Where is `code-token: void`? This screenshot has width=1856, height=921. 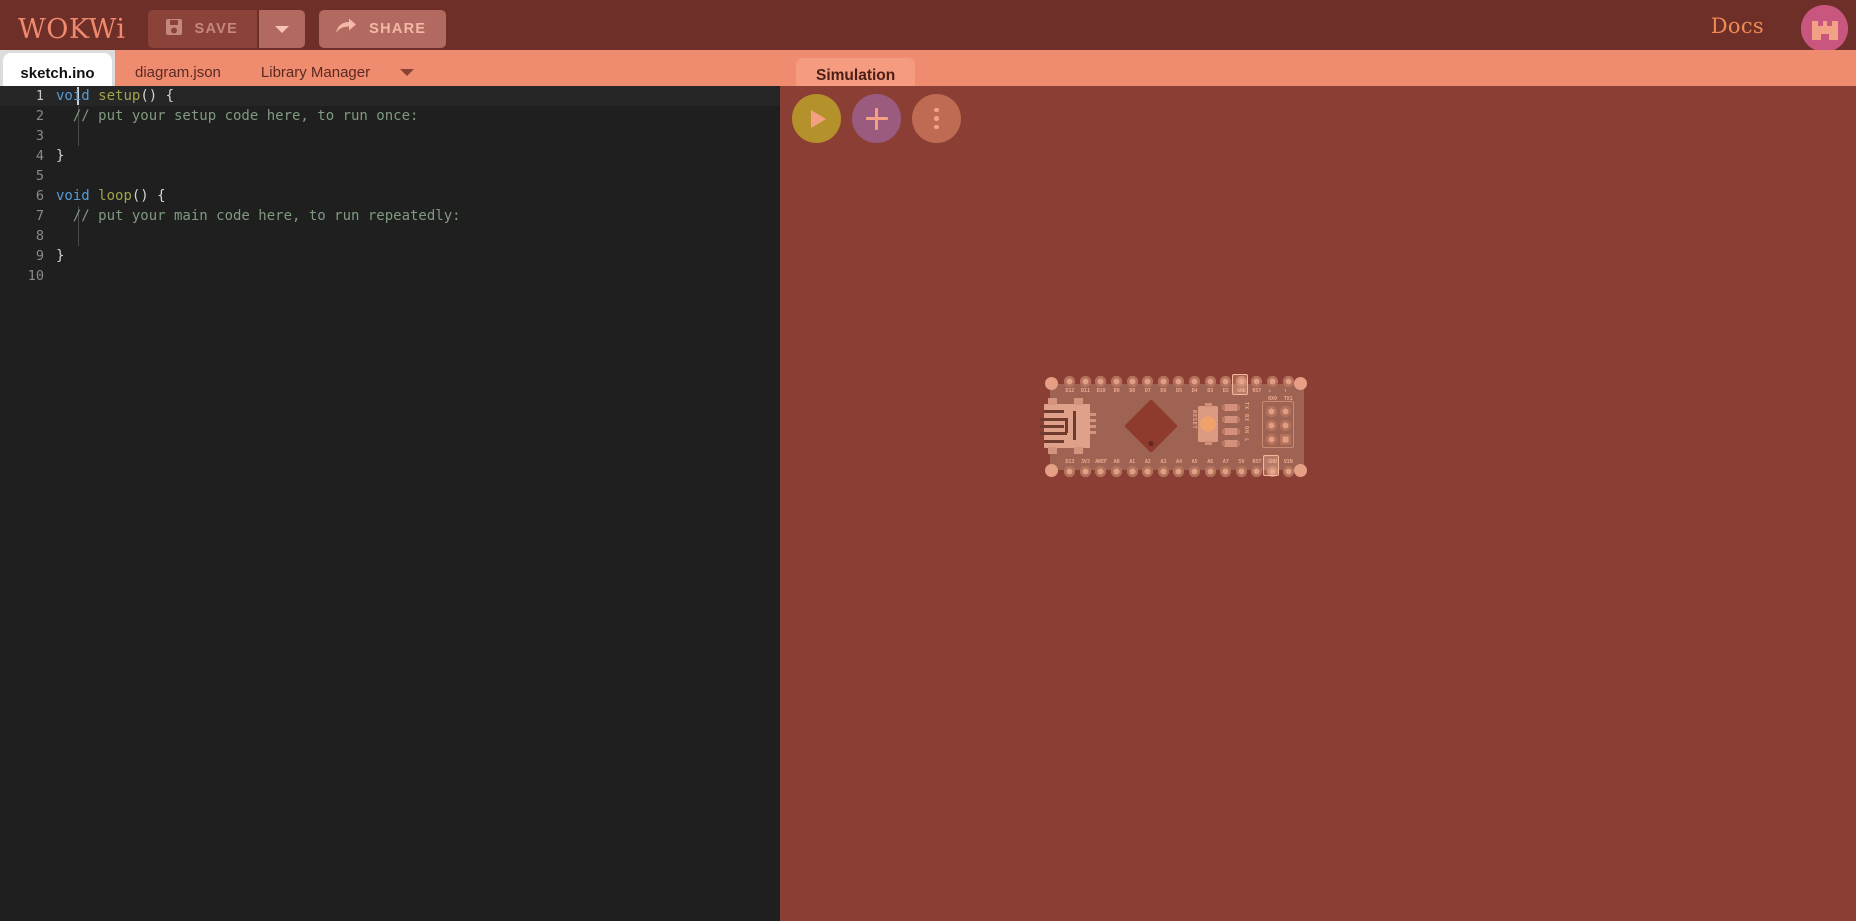 code-token: void is located at coordinates (77, 196).